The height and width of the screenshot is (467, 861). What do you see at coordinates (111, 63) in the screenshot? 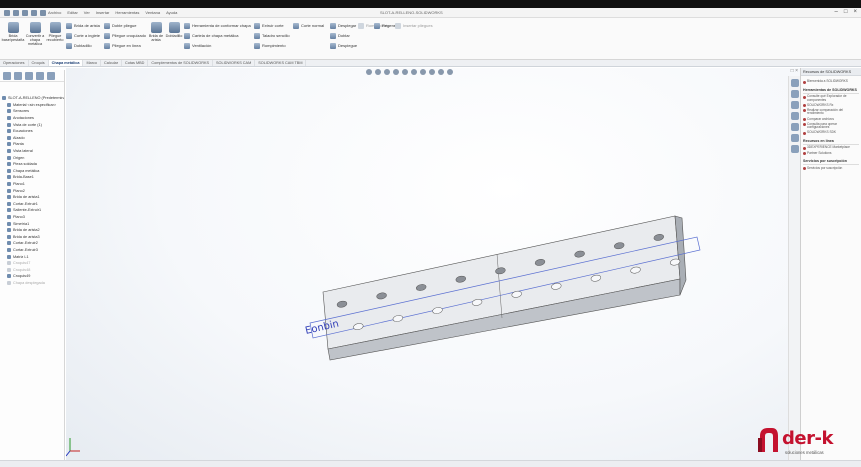
I see `tab-evaluate: Calcular` at bounding box center [111, 63].